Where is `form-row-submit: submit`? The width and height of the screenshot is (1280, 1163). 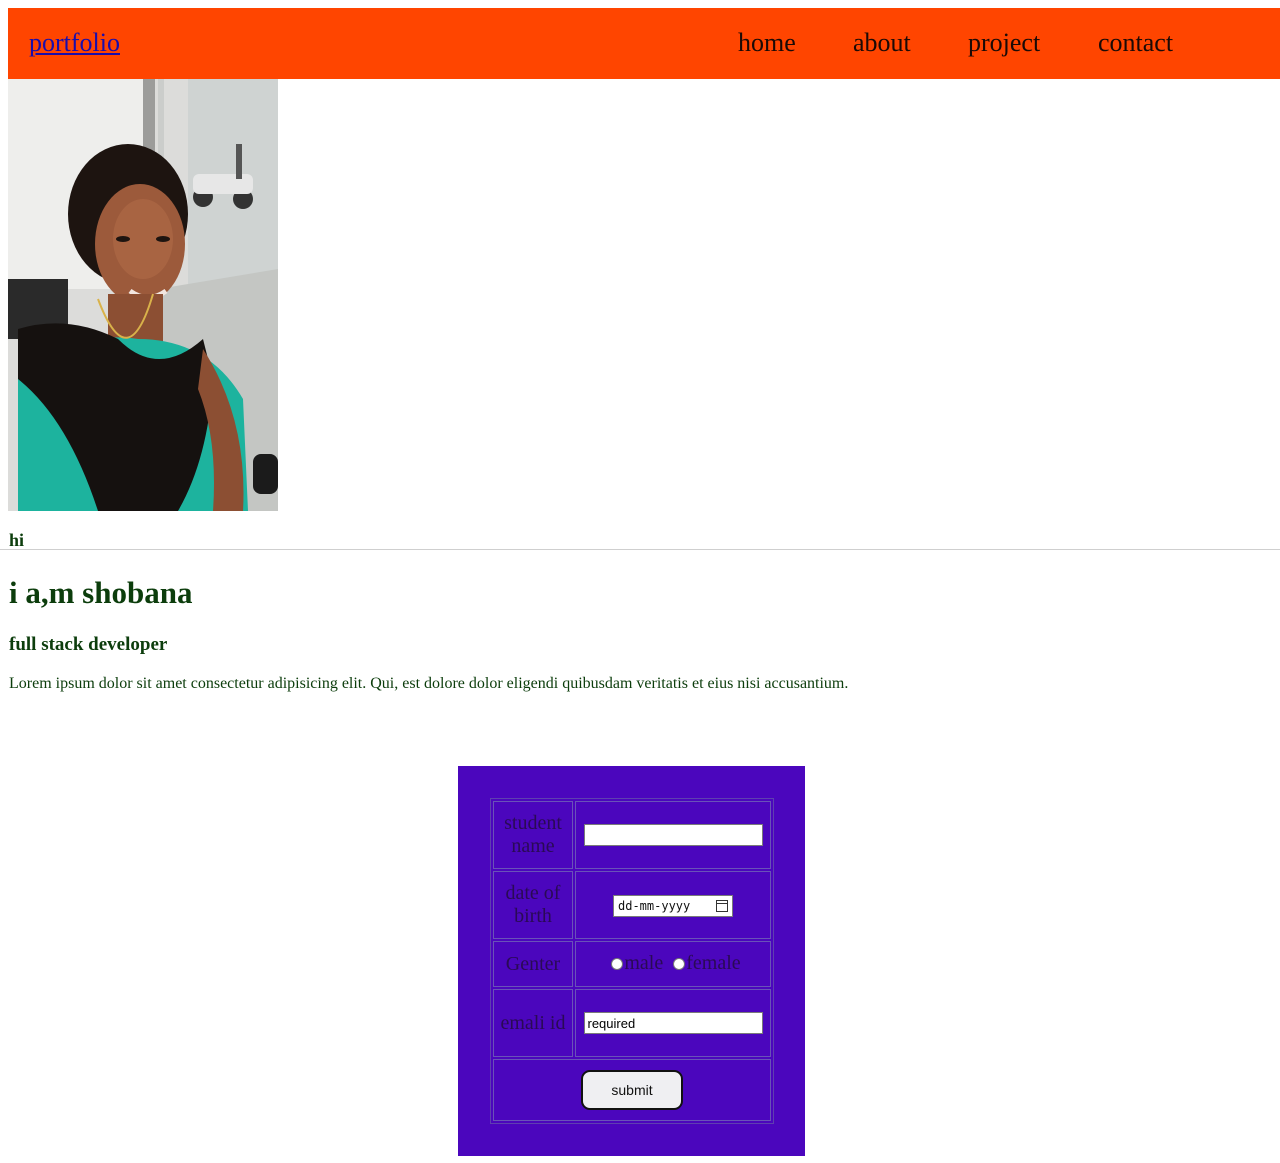 form-row-submit: submit is located at coordinates (632, 1090).